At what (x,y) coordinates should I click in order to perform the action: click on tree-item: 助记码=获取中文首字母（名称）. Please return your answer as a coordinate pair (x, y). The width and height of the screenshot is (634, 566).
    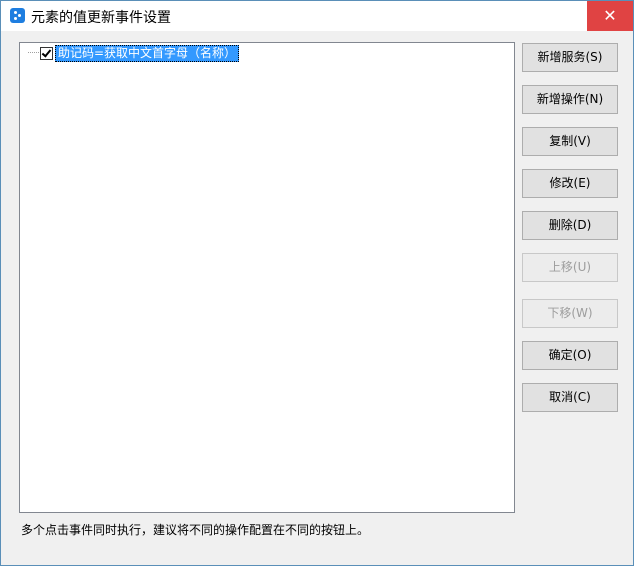
    Looking at the image, I should click on (140, 53).